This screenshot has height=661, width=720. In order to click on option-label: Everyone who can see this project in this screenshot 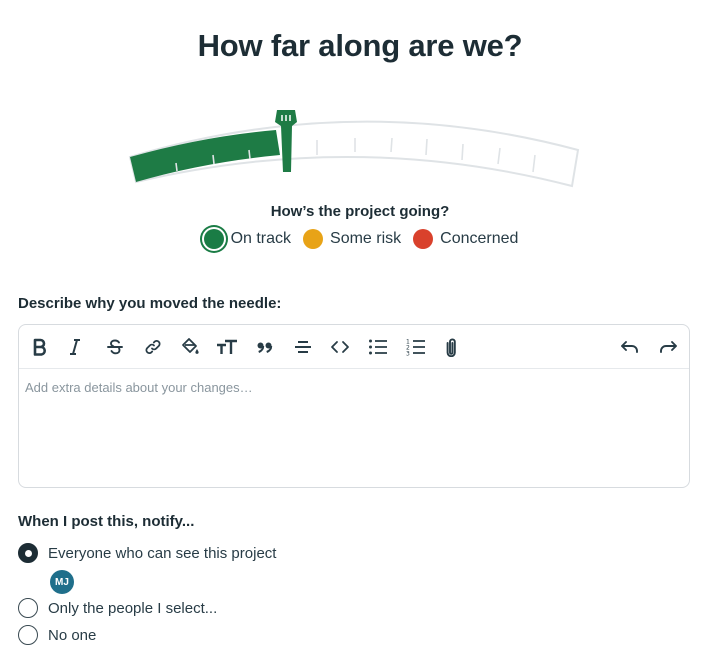, I will do `click(162, 553)`.